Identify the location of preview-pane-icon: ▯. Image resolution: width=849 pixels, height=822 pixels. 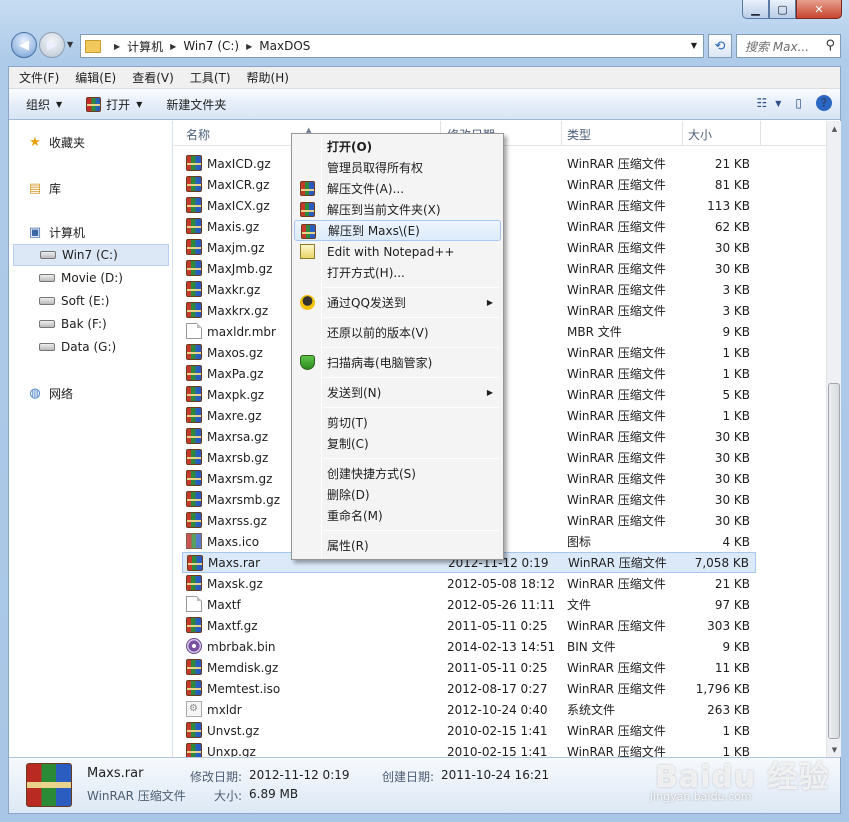
(798, 103).